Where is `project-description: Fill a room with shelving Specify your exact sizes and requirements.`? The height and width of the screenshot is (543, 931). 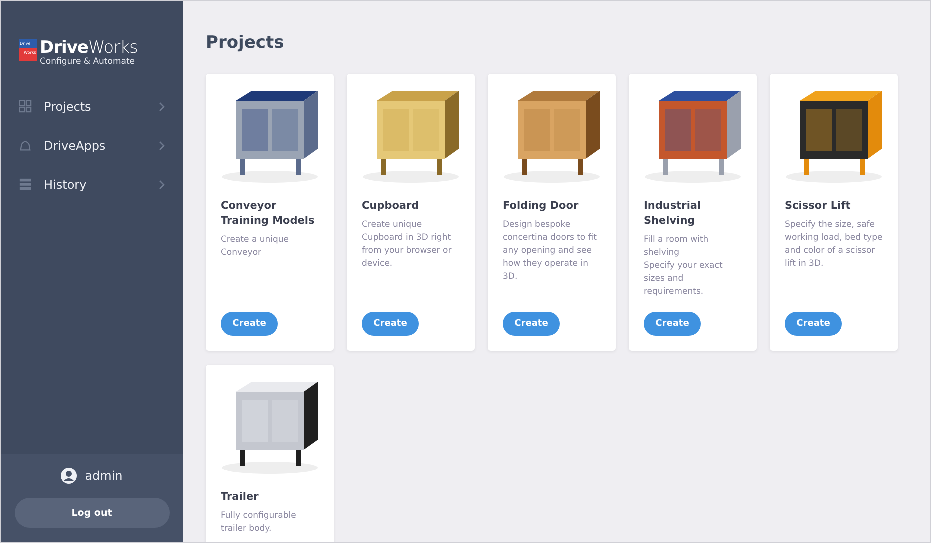 project-description: Fill a room with shelving Specify your exact sizes and requirements. is located at coordinates (684, 266).